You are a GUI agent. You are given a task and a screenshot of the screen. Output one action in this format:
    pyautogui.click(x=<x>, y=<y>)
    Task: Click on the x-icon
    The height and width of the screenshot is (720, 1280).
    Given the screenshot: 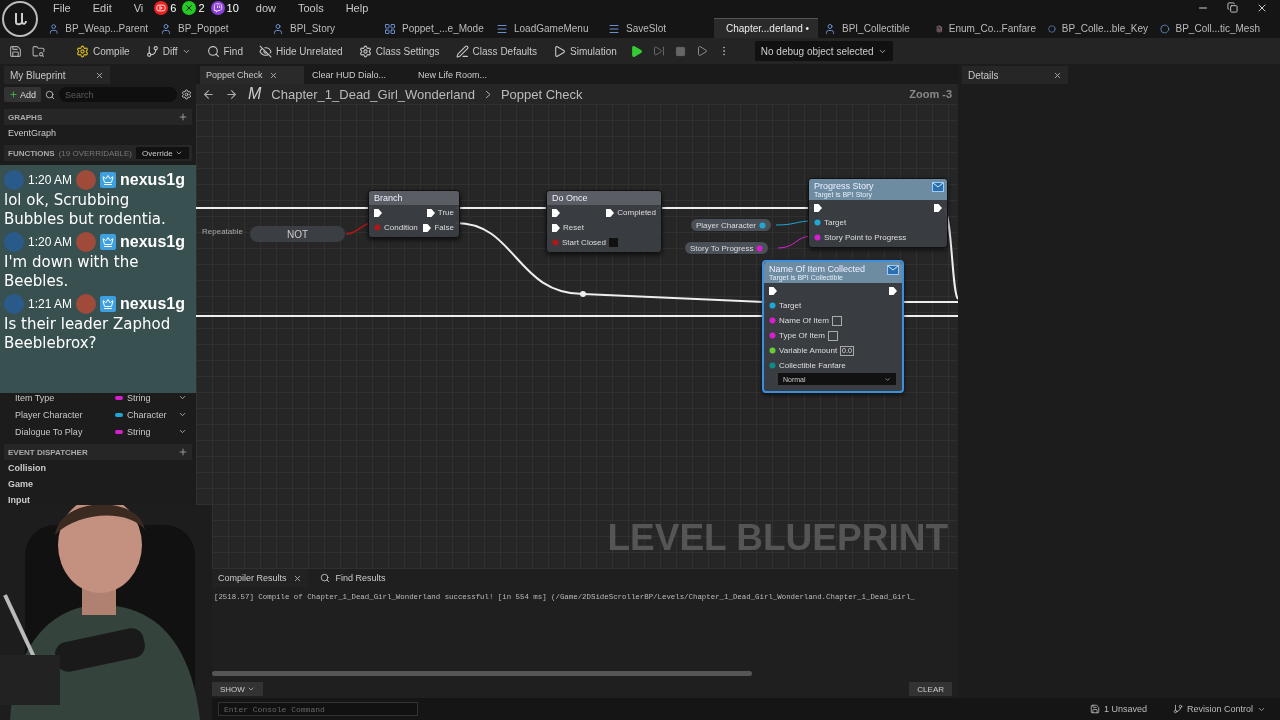 What is the action you would take?
    pyautogui.click(x=189, y=8)
    